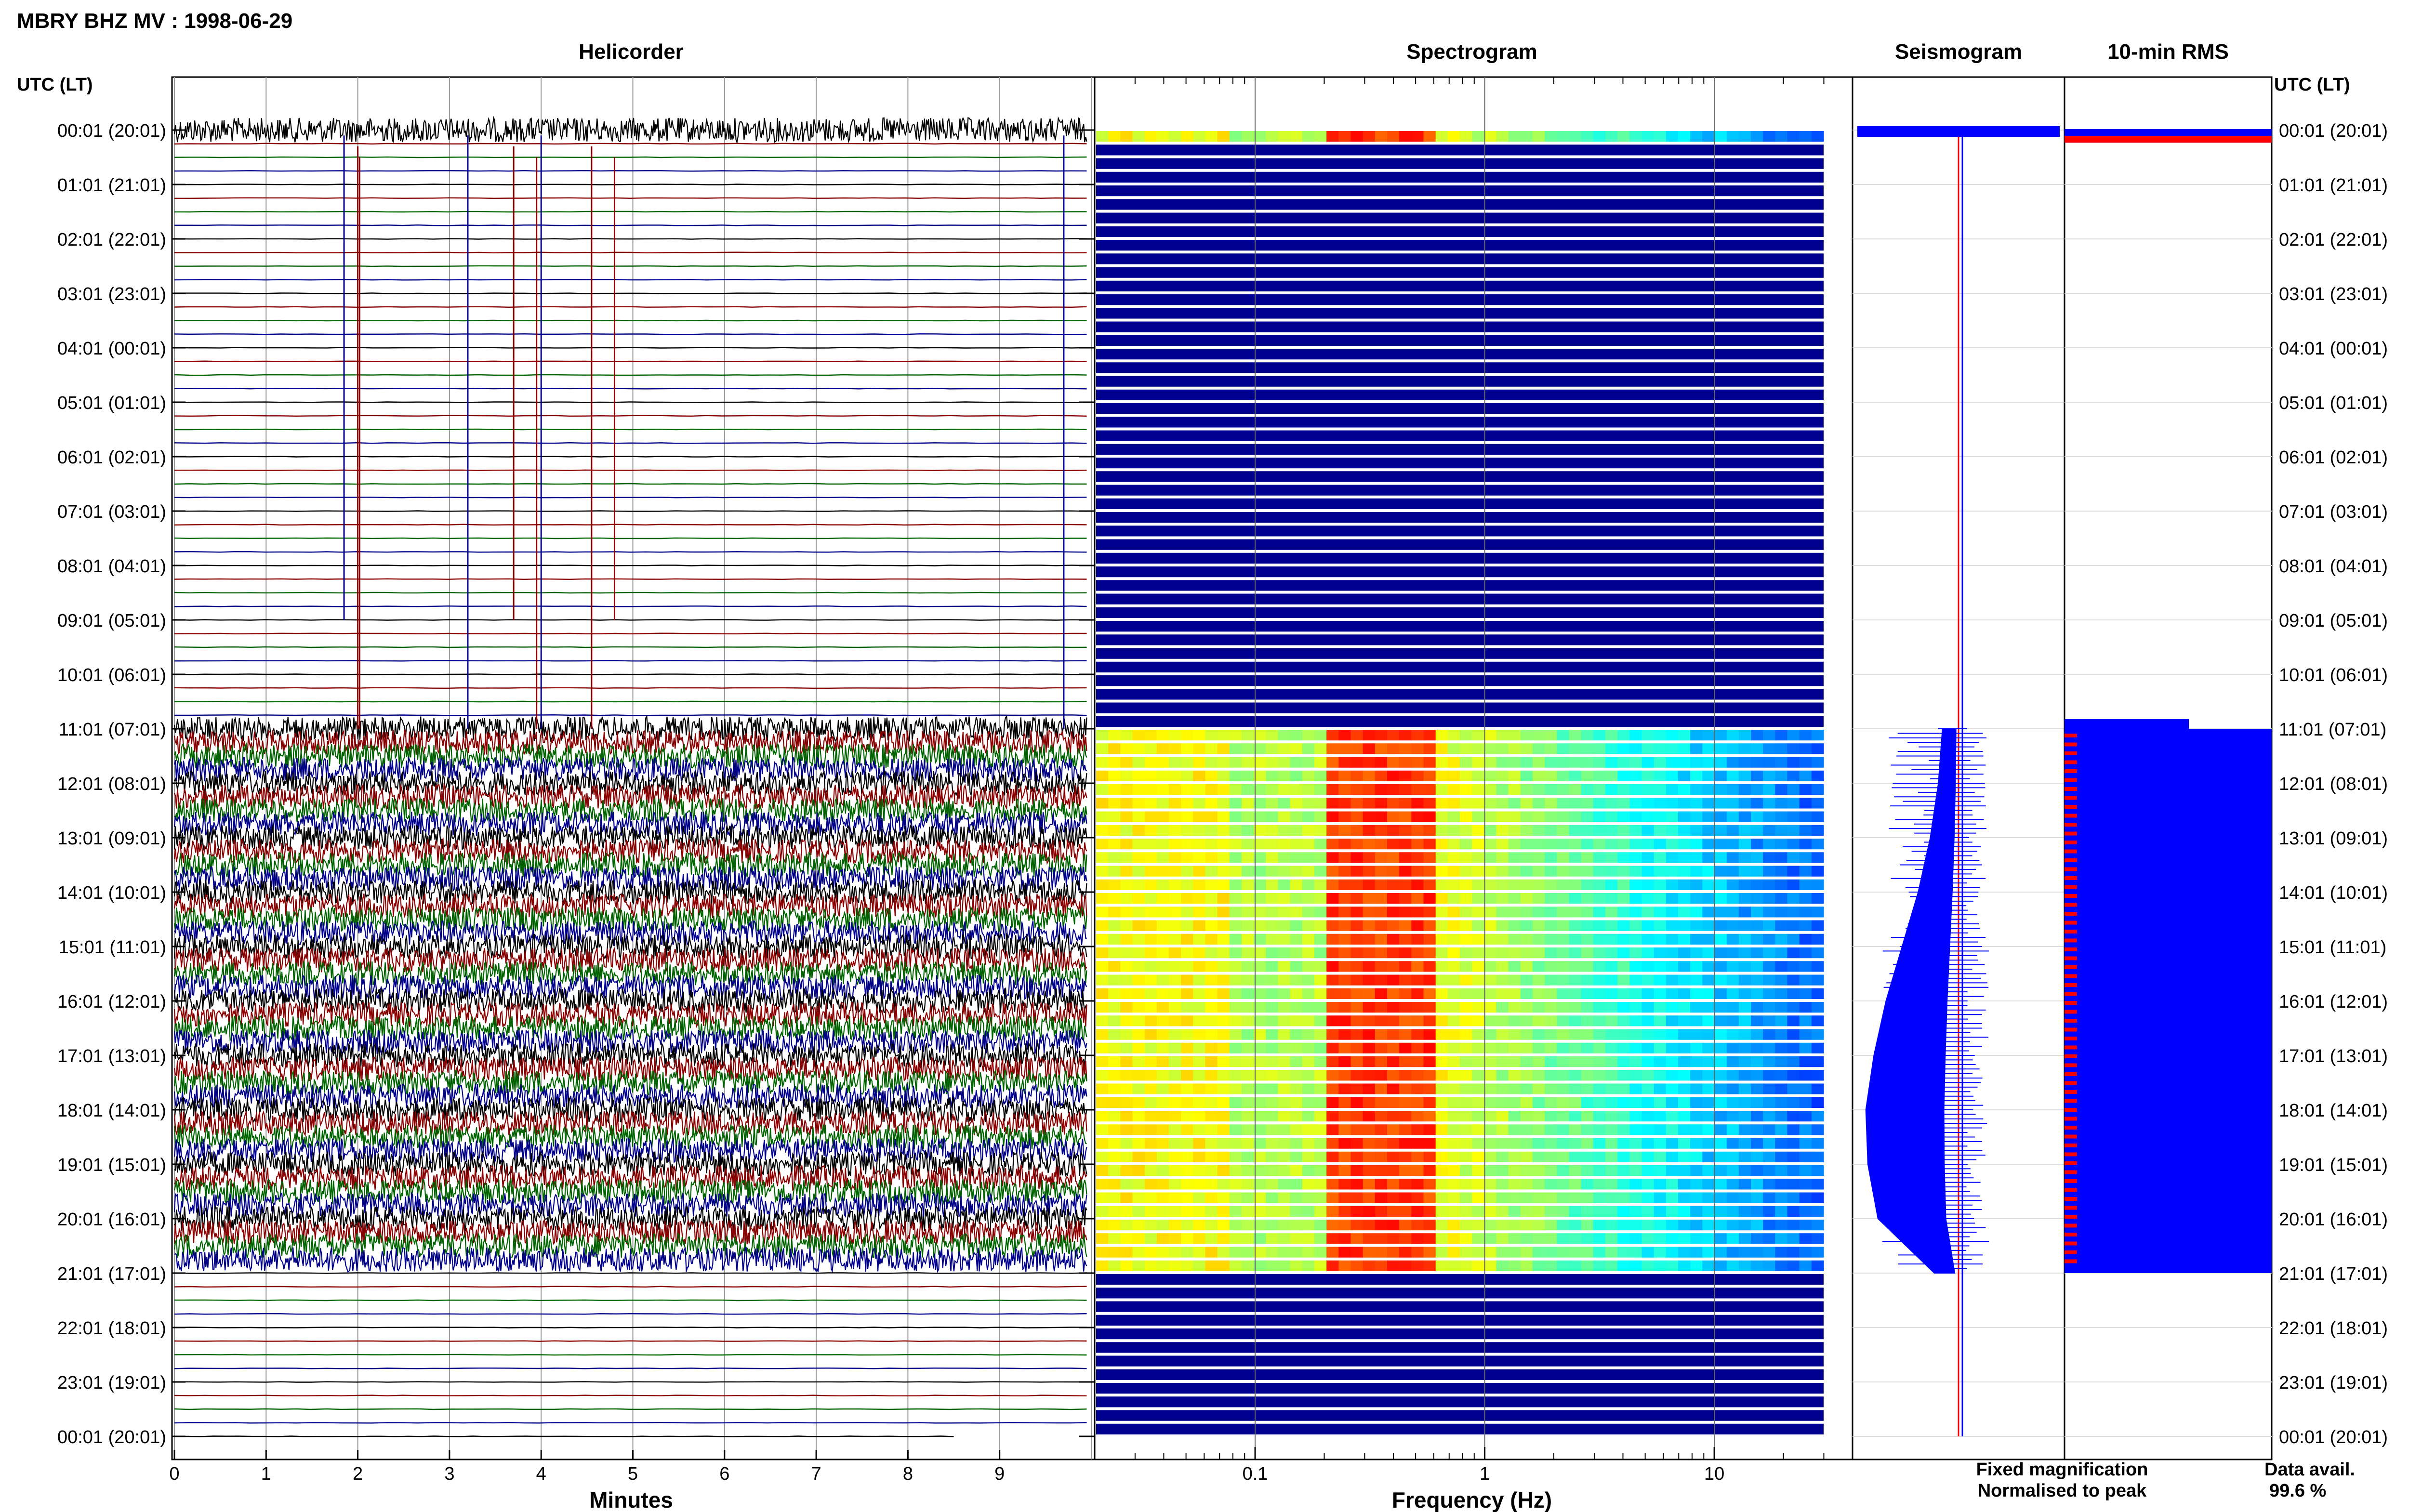 The height and width of the screenshot is (1512, 2409). Describe the element at coordinates (2071, 753) in the screenshot. I see `rms-normalised-bar` at that location.